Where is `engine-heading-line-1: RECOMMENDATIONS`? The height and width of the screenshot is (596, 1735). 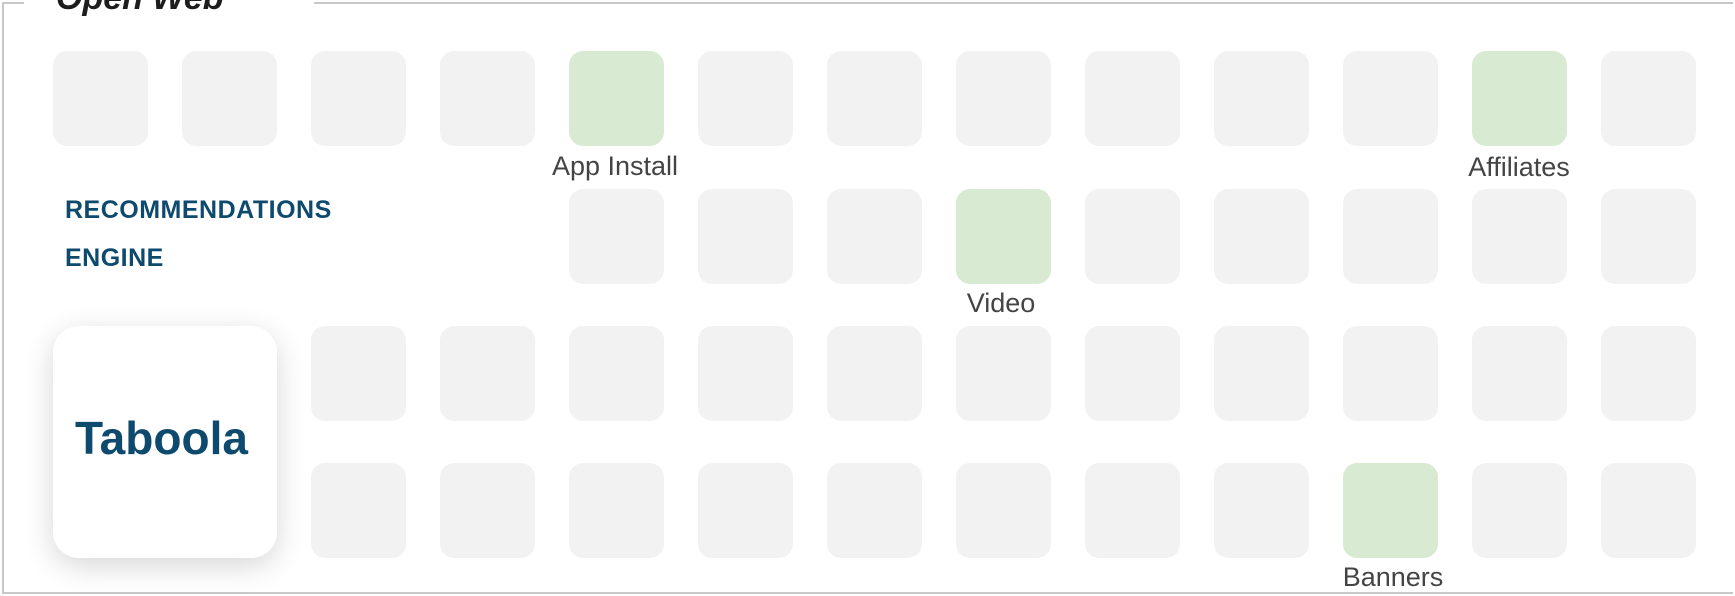
engine-heading-line-1: RECOMMENDATIONS is located at coordinates (198, 210).